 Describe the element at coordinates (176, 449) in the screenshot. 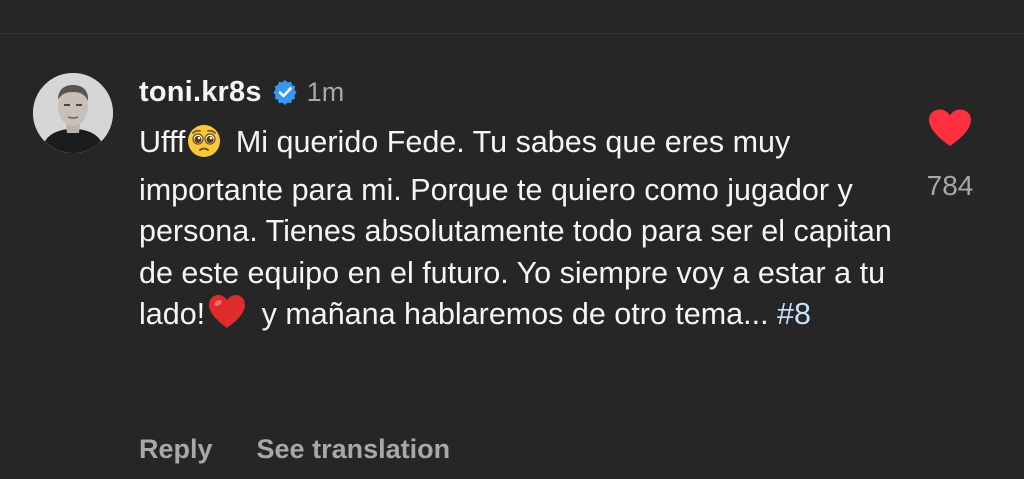

I see `reply-button: Reply` at that location.